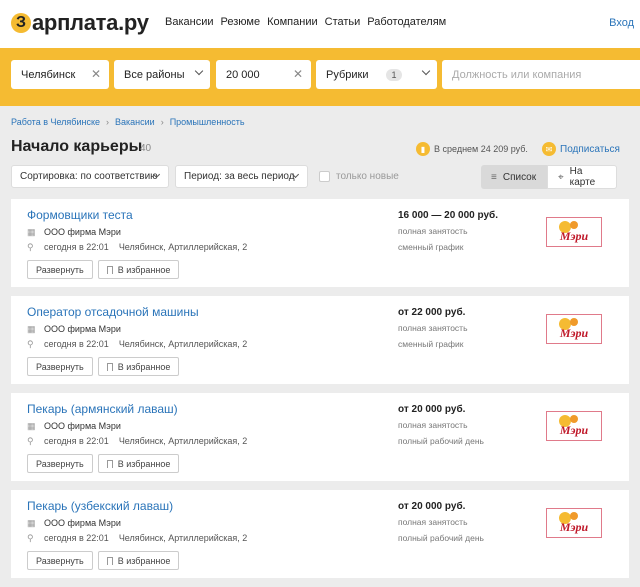 The height and width of the screenshot is (587, 640). Describe the element at coordinates (343, 22) in the screenshot. I see `nav-item-articles: Статьи` at that location.